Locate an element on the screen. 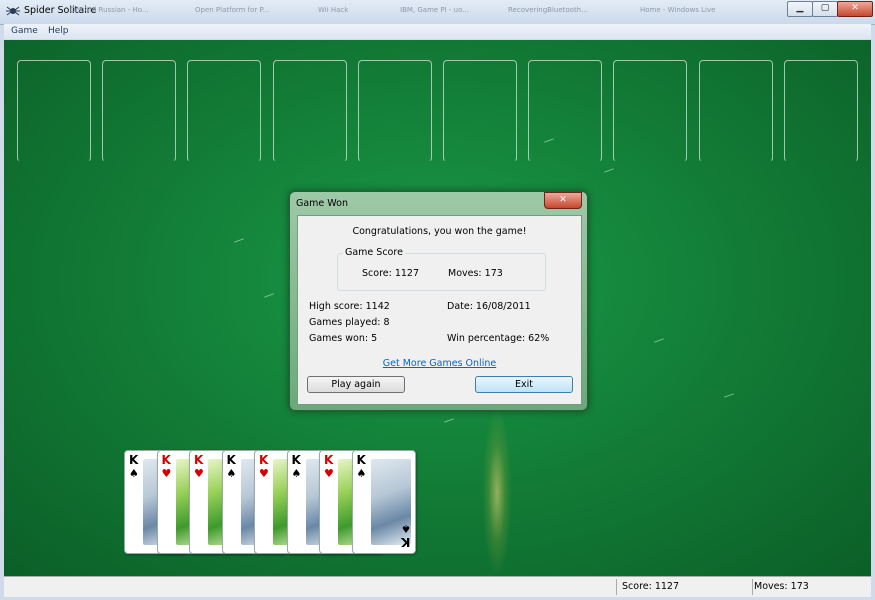 Image resolution: width=875 pixels, height=600 pixels. background-tab: Wii Hack is located at coordinates (333, 10).